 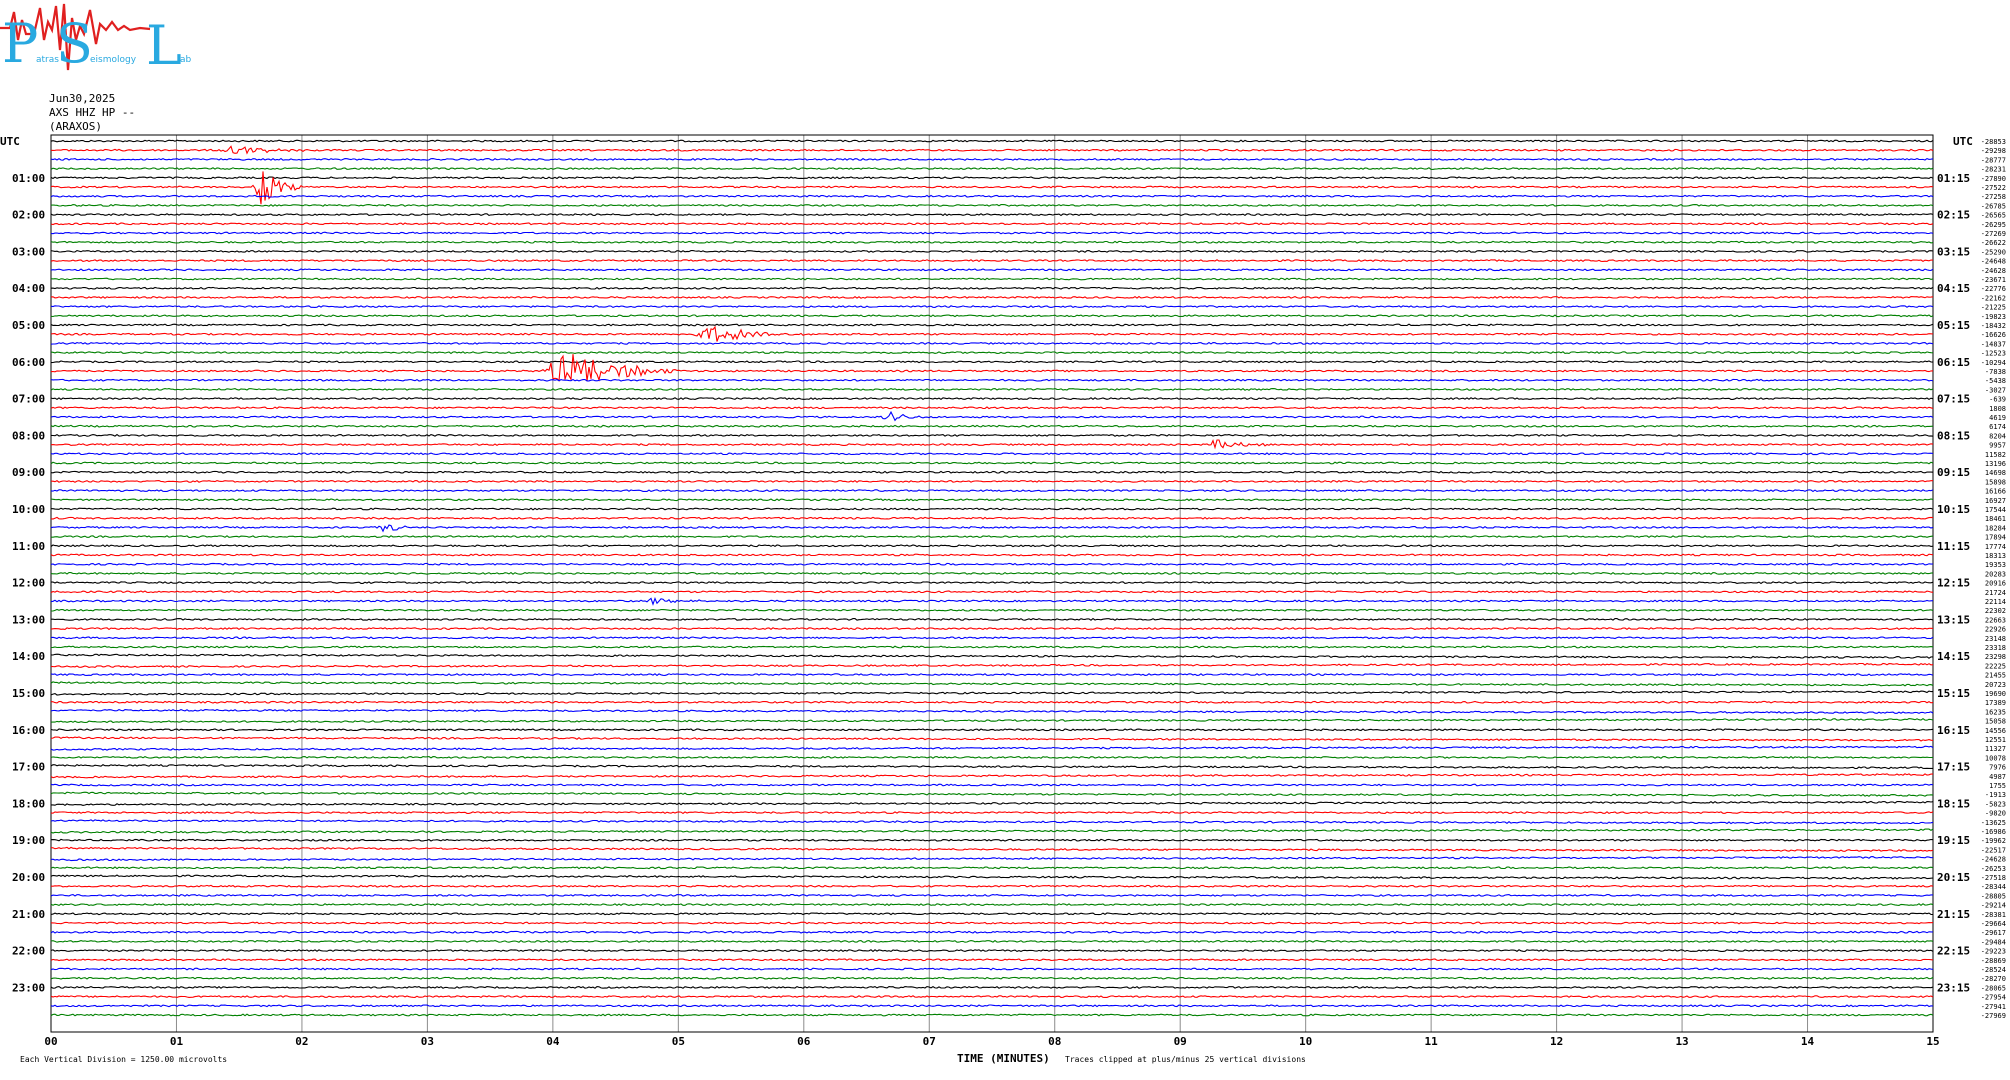 What do you see at coordinates (1997, 446) in the screenshot?
I see `trace-offset-label: 9957` at bounding box center [1997, 446].